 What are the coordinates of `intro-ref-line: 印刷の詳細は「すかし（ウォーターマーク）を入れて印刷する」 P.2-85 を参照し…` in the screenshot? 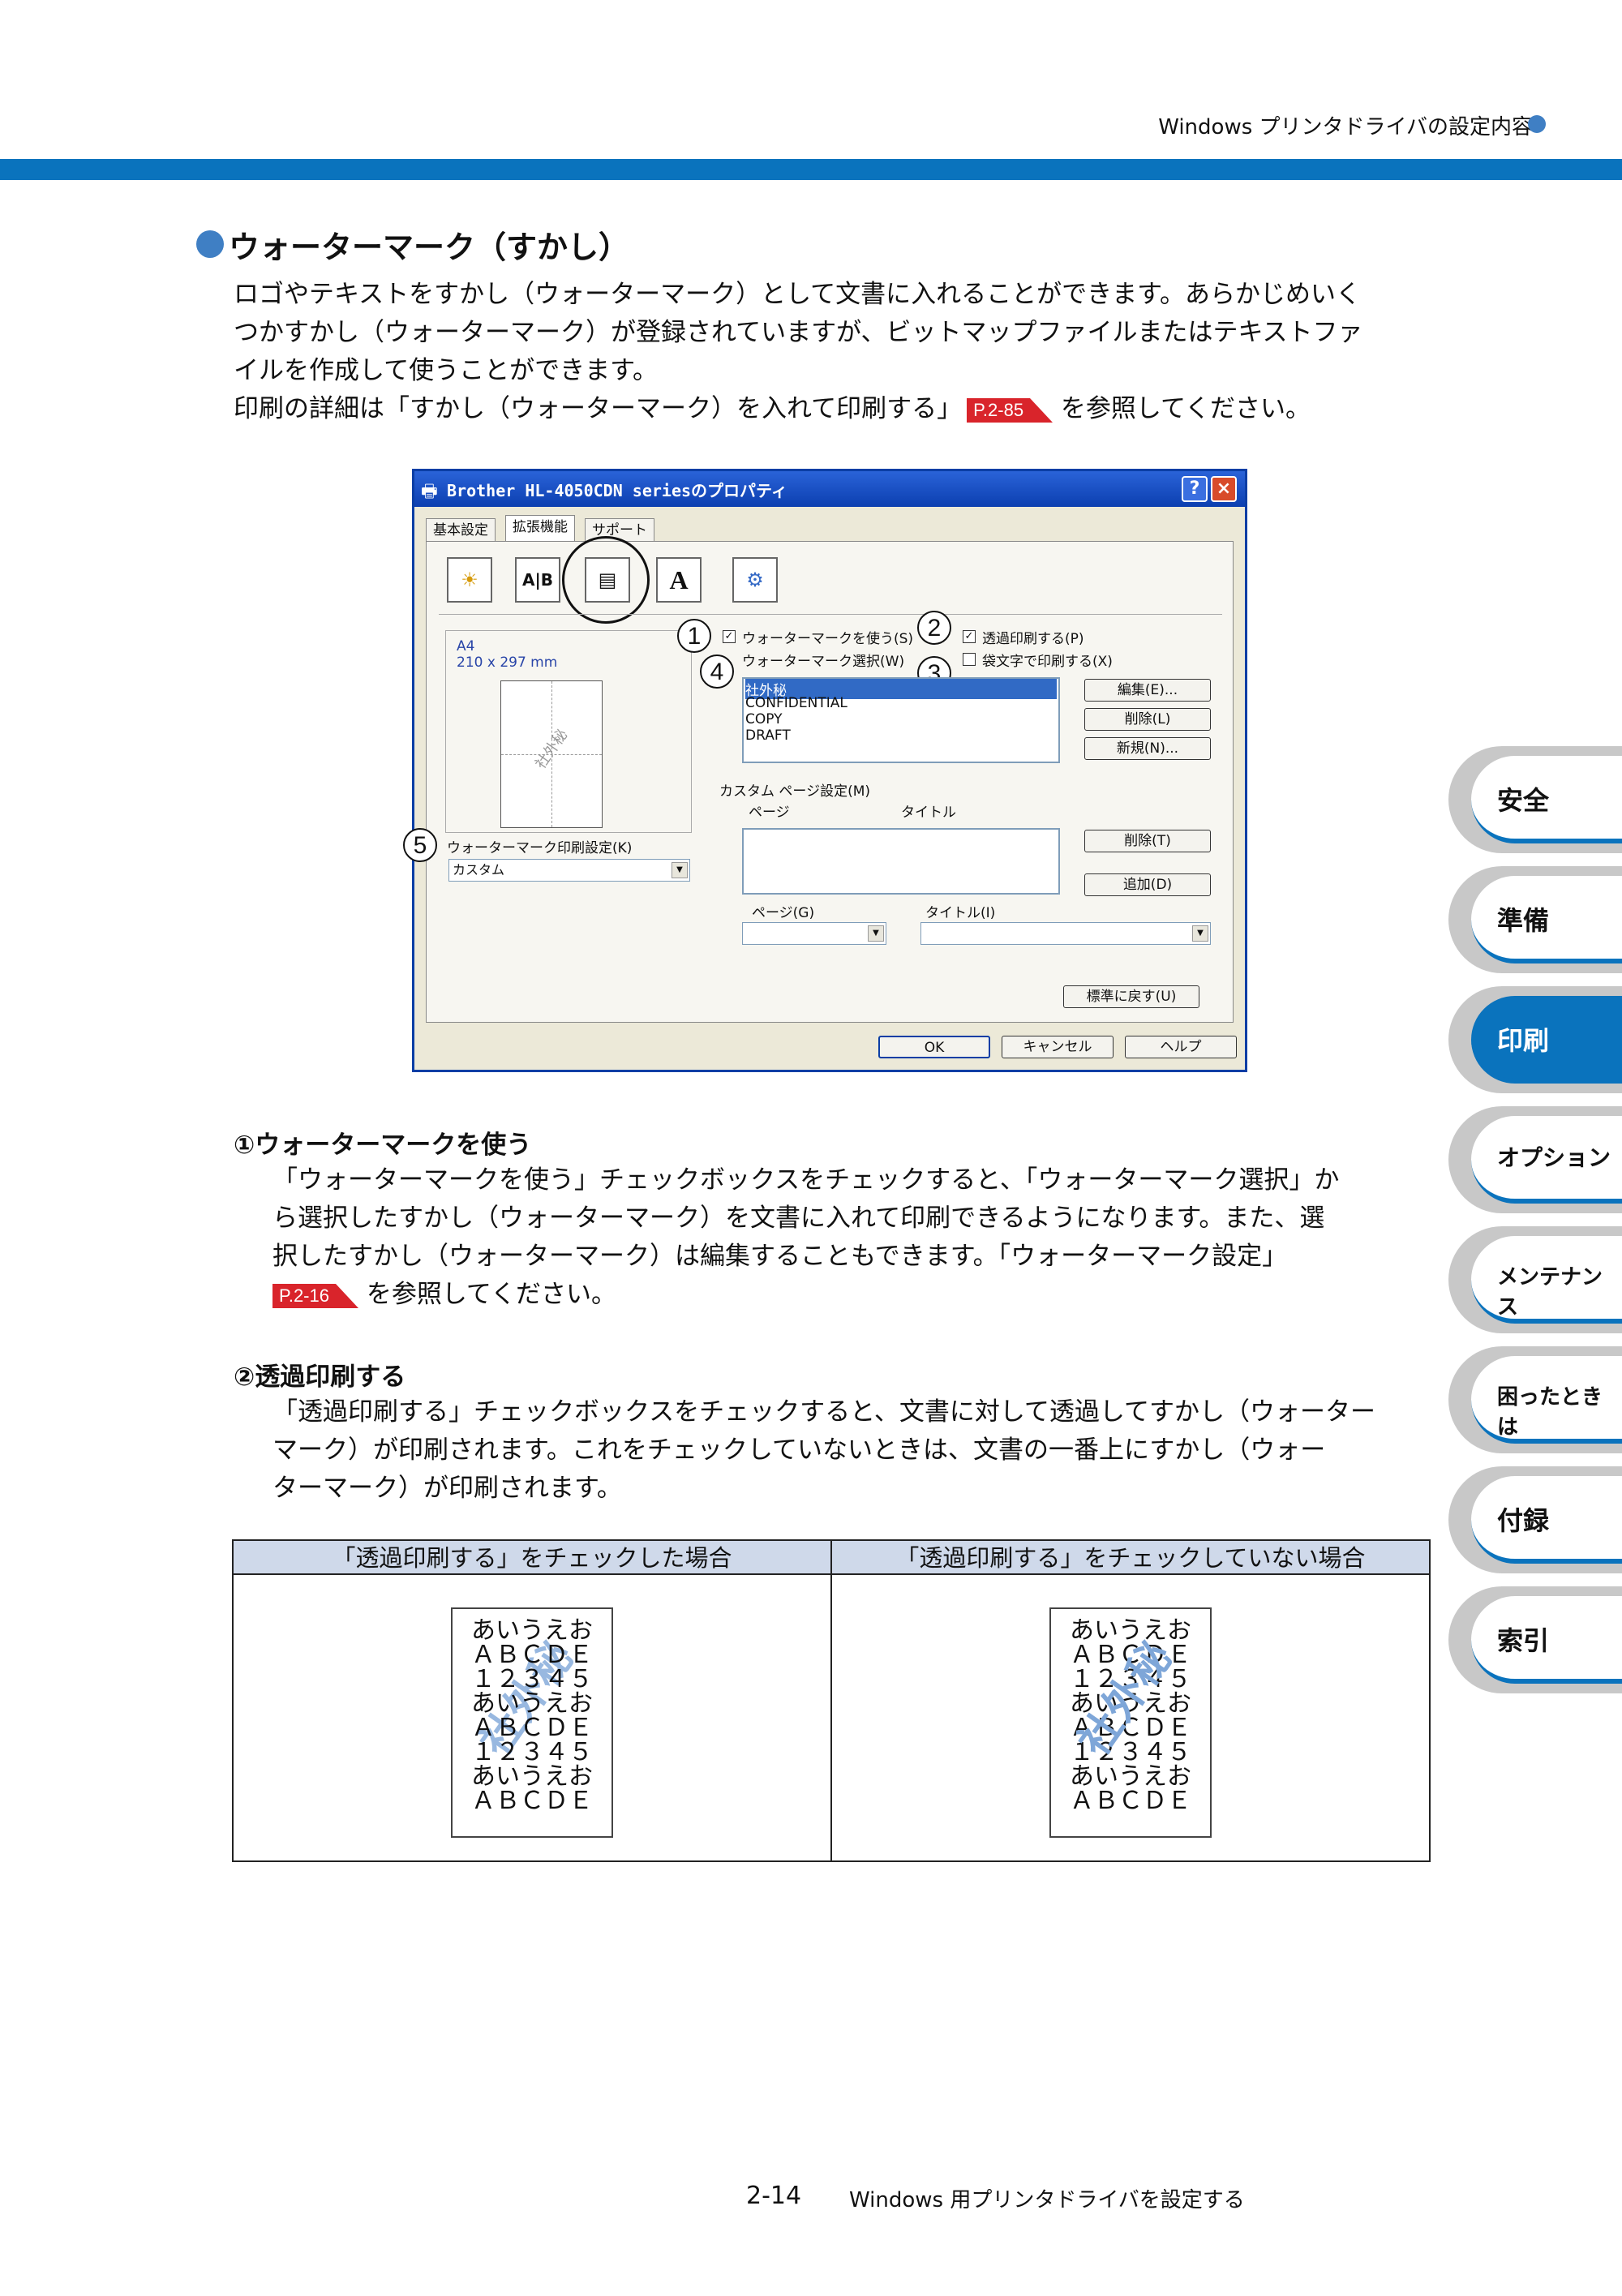 It's located at (838, 409).